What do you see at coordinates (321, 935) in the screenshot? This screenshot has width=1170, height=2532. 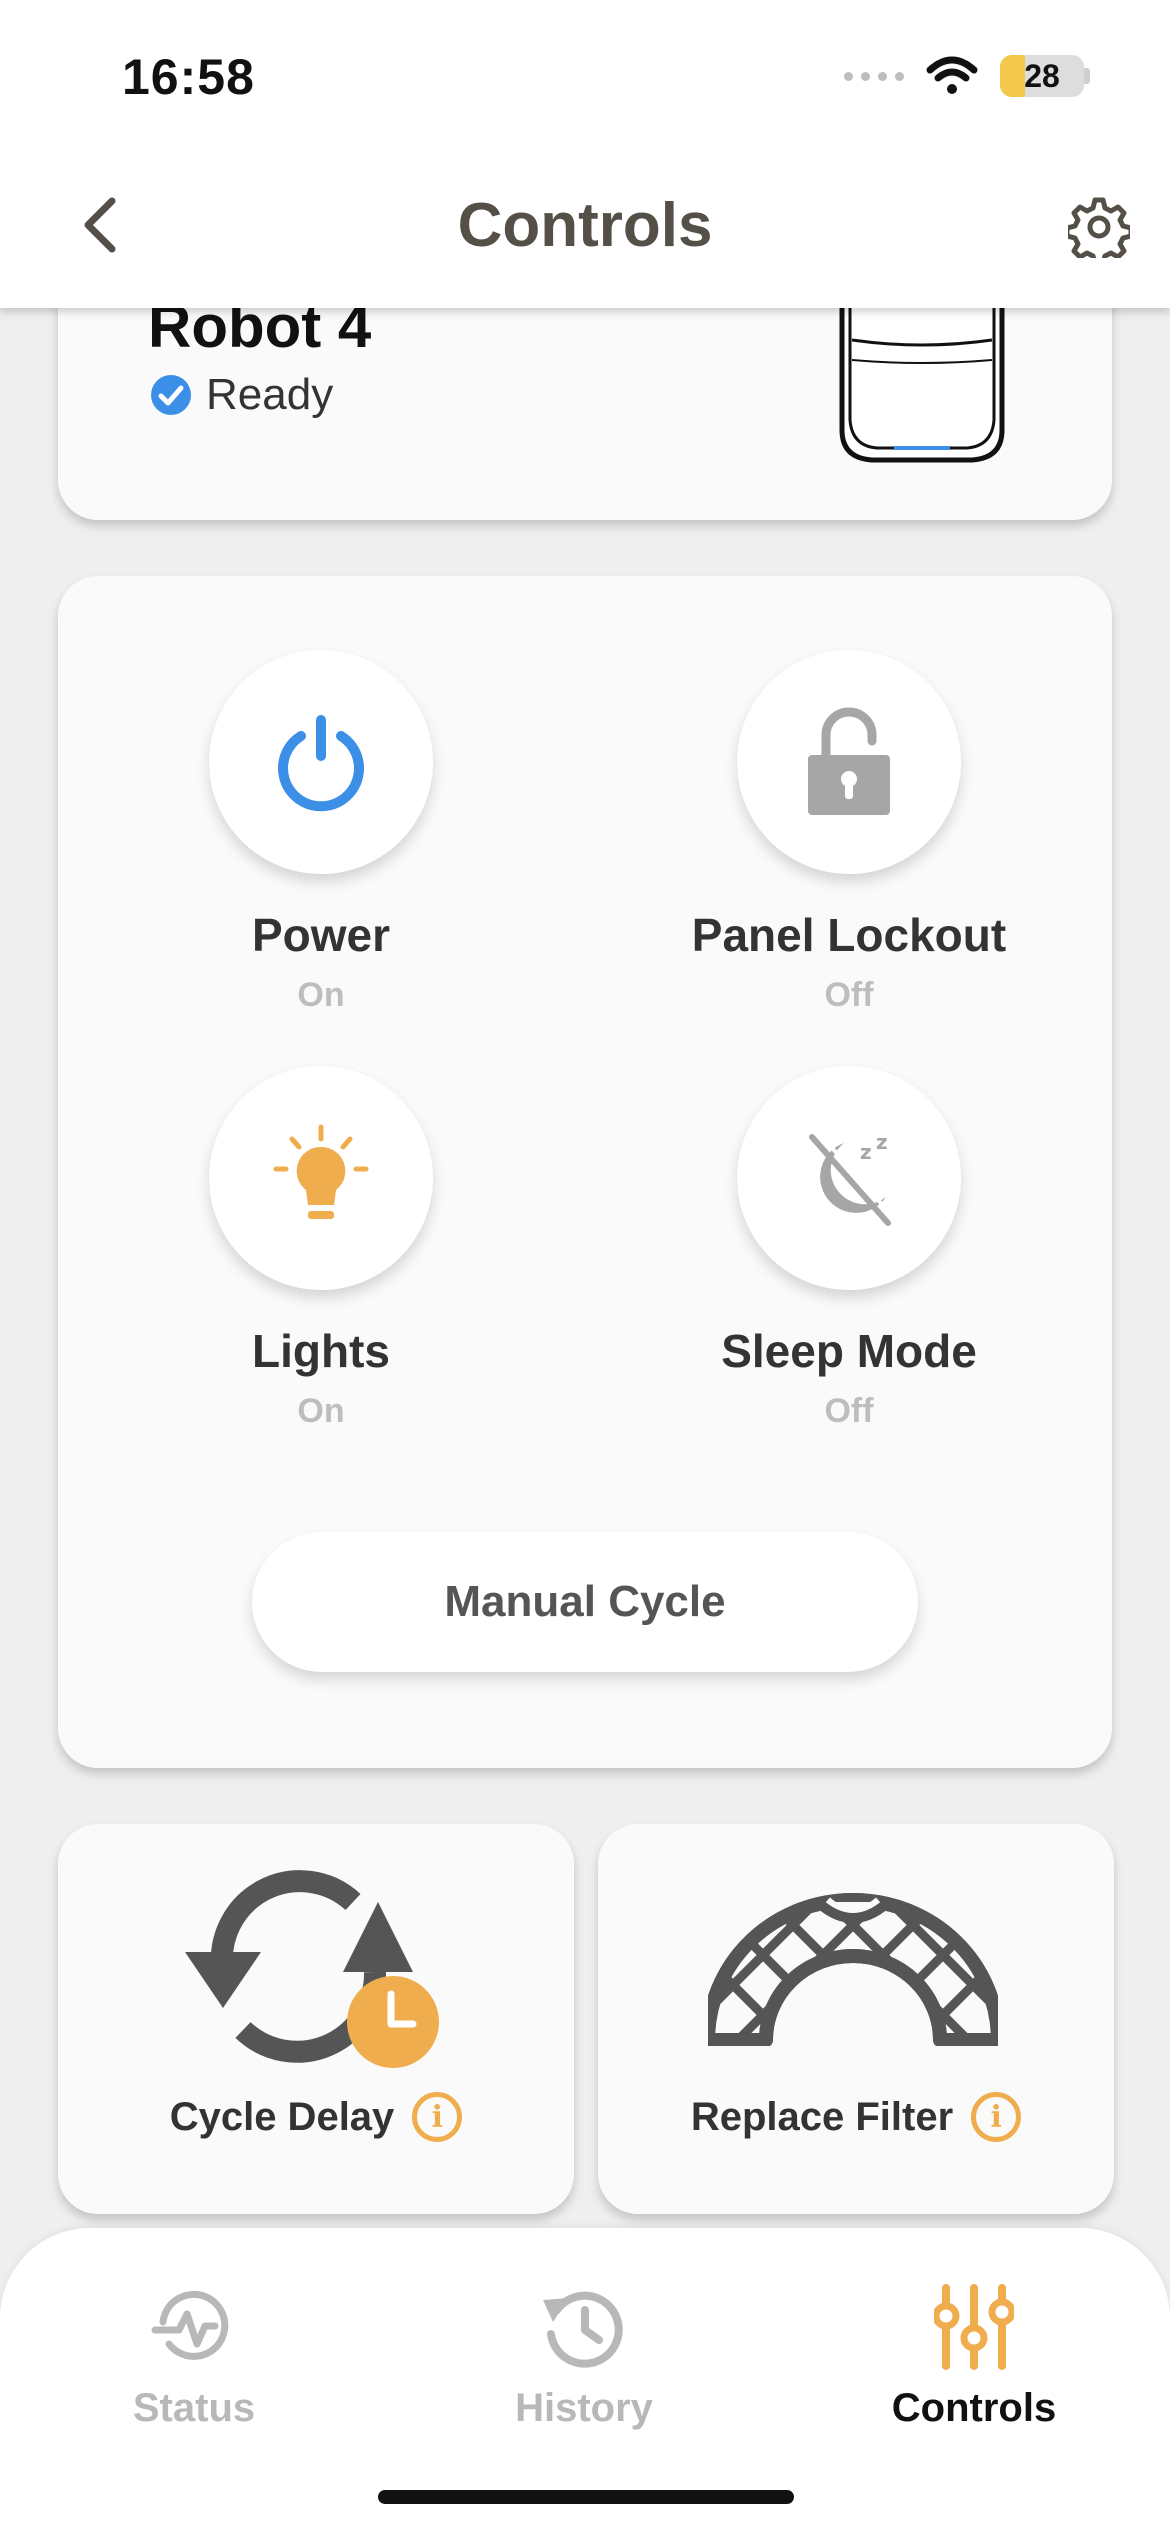 I see `power-label: Power` at bounding box center [321, 935].